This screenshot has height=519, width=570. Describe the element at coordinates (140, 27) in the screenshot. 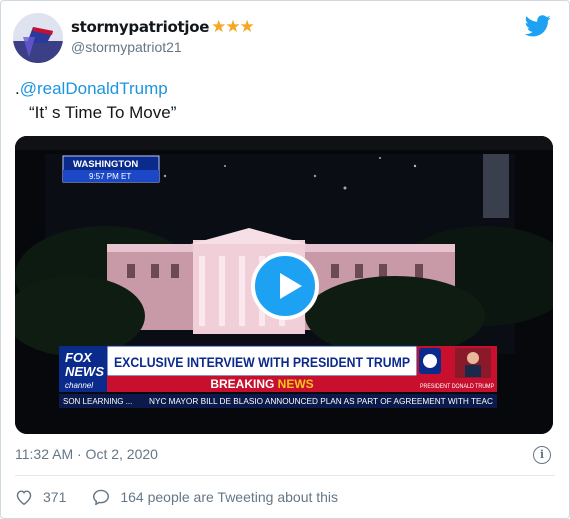

I see `display-name: stormypatriotjoe` at that location.